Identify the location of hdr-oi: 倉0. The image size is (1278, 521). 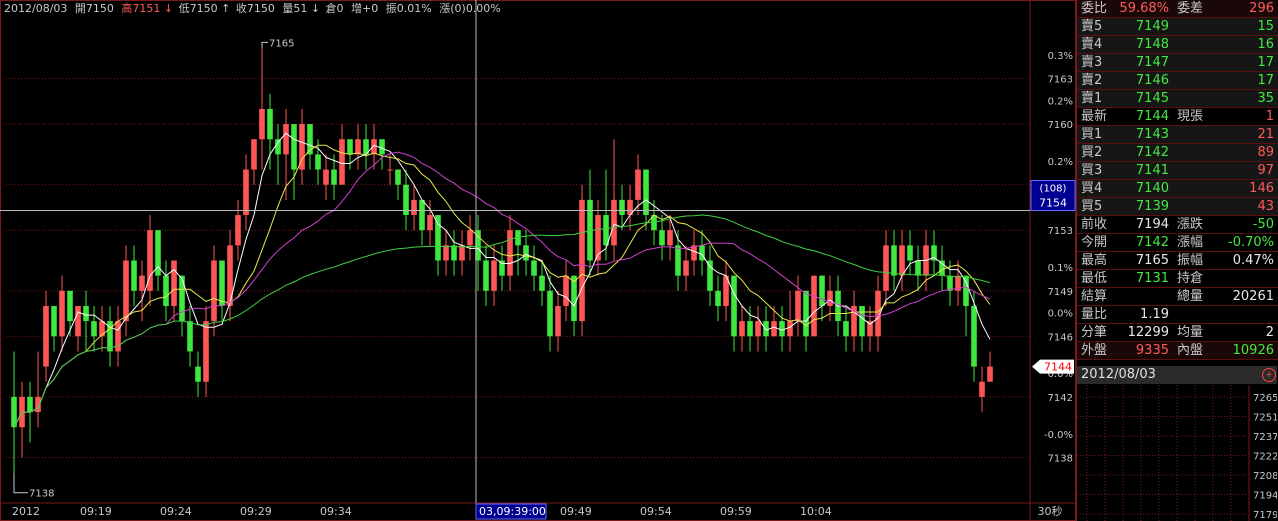
(335, 8).